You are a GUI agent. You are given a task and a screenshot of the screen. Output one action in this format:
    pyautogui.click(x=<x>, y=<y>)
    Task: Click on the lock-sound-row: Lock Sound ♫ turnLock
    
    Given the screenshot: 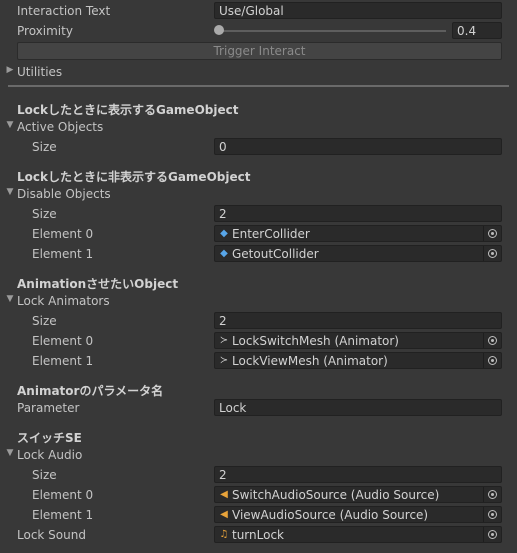 What is the action you would take?
    pyautogui.click(x=258, y=535)
    